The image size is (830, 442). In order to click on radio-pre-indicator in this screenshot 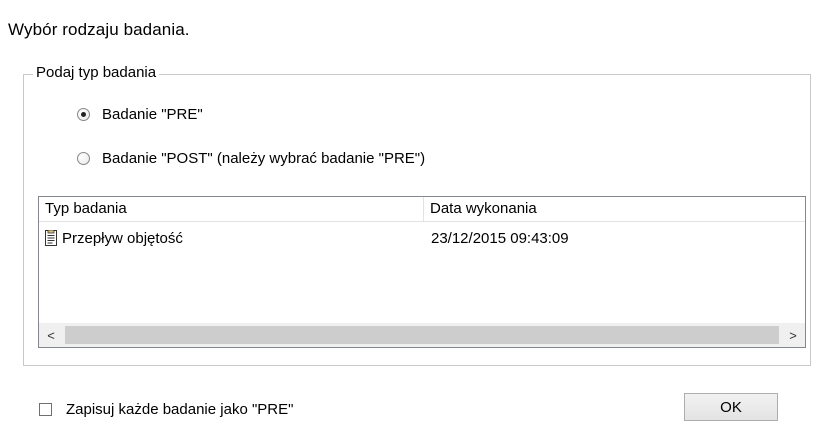, I will do `click(83, 114)`.